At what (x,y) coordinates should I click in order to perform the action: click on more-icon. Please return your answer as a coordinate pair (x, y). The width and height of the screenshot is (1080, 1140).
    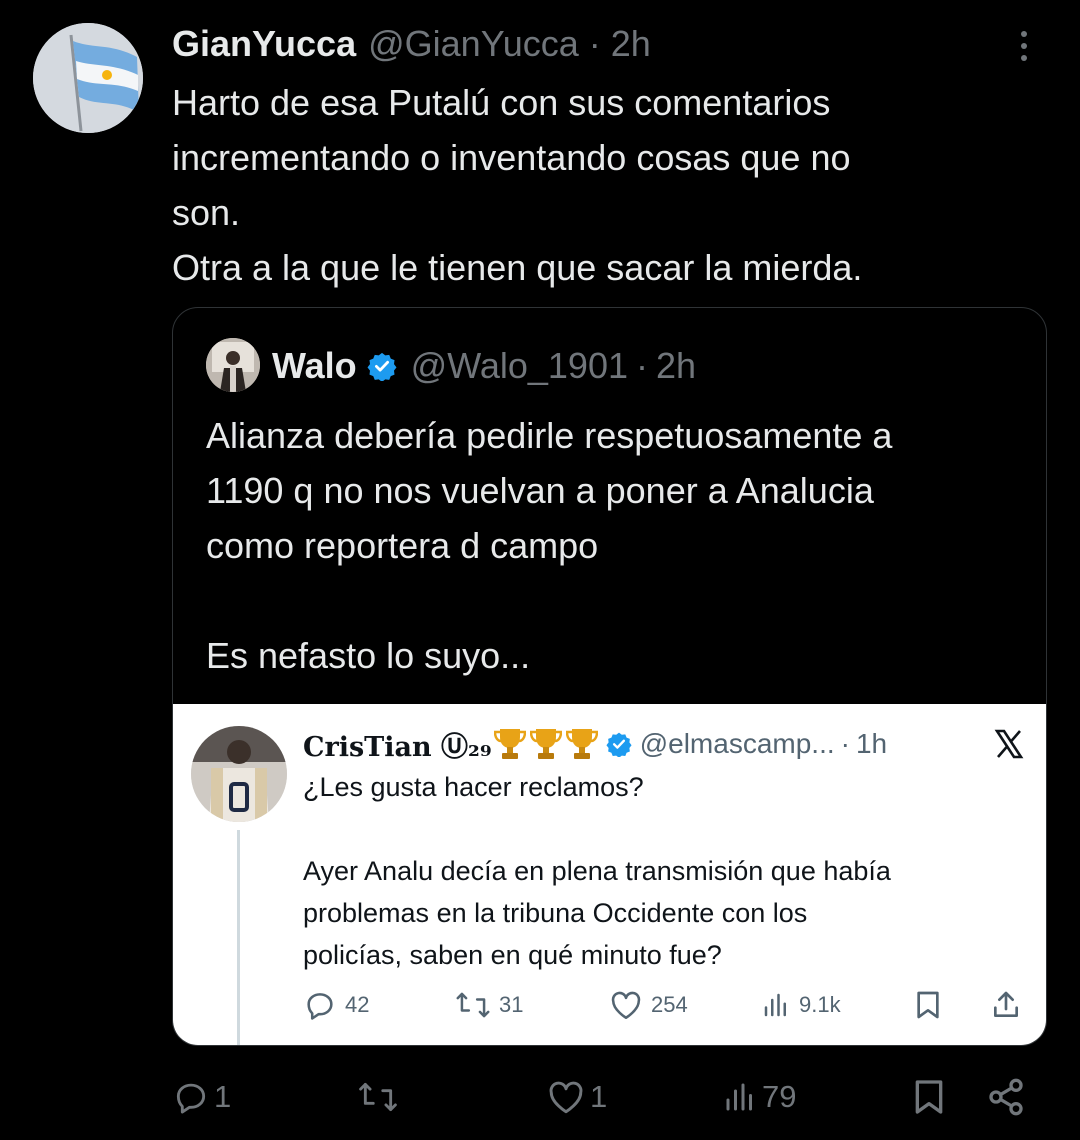
    Looking at the image, I should click on (1024, 46).